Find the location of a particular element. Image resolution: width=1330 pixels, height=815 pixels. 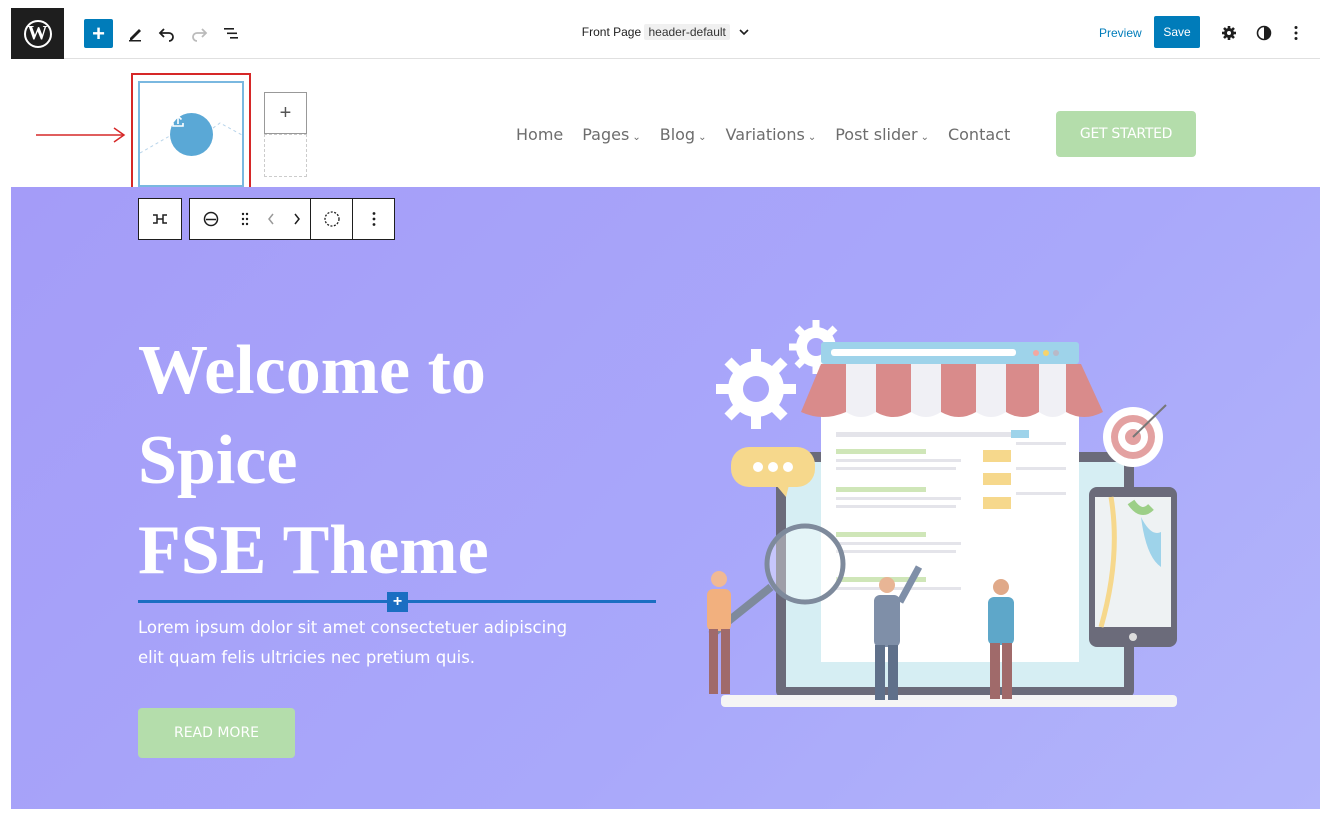

site-logo-placeholder is located at coordinates (191, 134).